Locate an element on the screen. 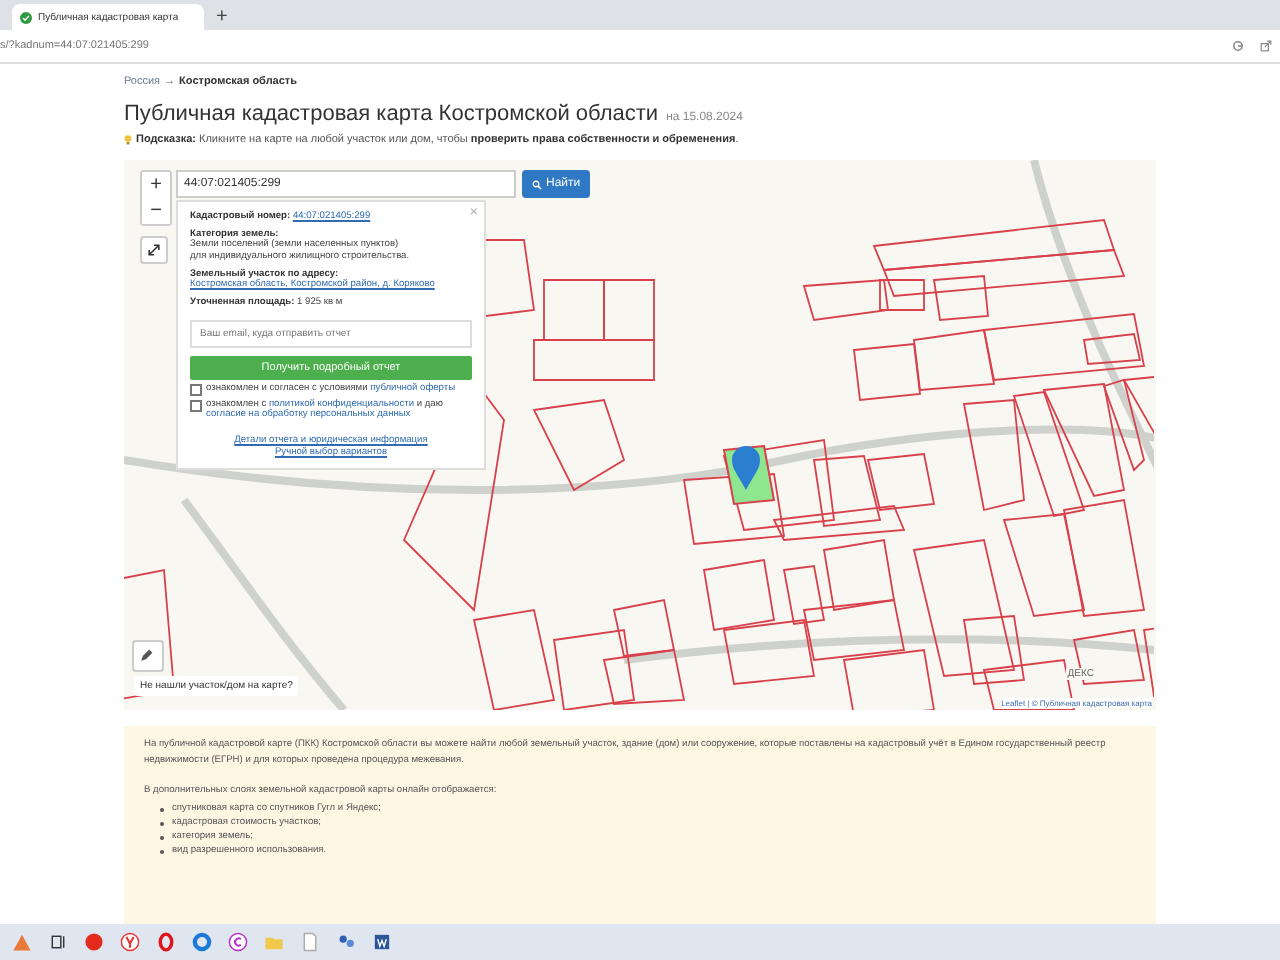 The width and height of the screenshot is (1280, 960). pencil-icon is located at coordinates (146, 656).